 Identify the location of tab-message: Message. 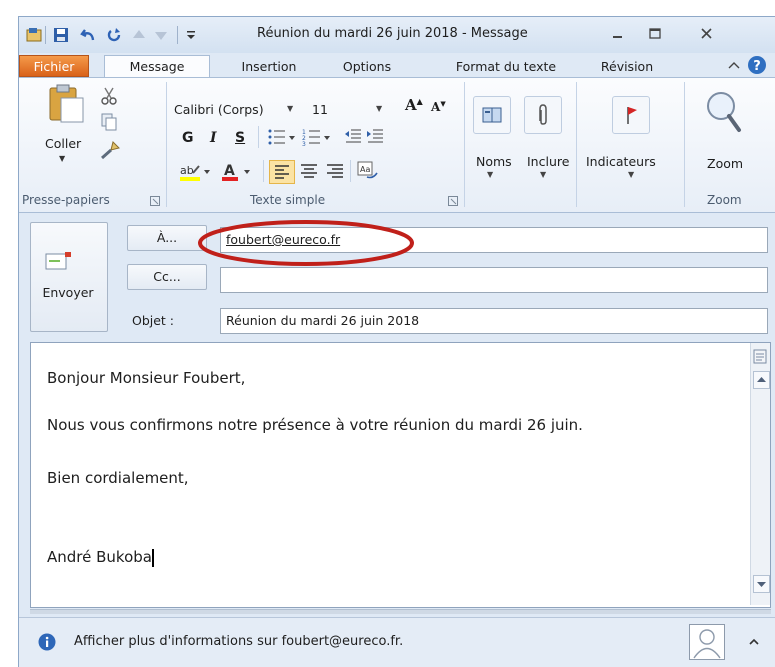
(157, 66).